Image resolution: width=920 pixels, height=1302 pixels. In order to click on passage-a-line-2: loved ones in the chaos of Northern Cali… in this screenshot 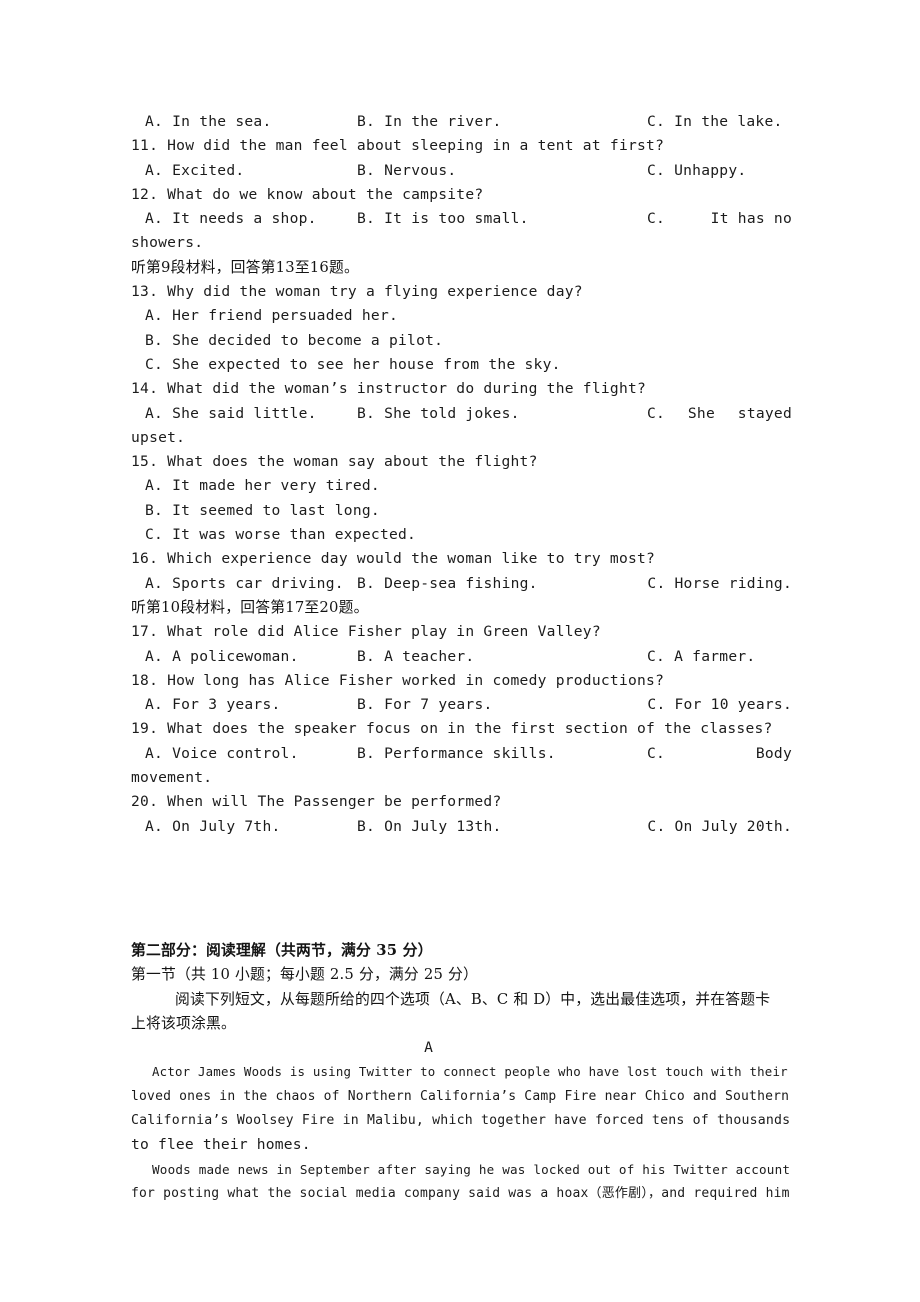, I will do `click(460, 1096)`.